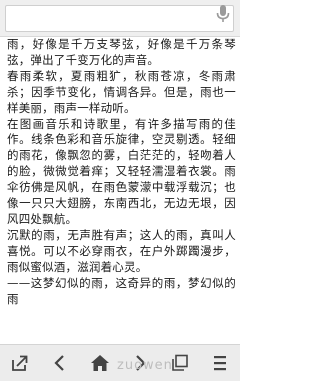 Image resolution: width=320 pixels, height=381 pixels. Describe the element at coordinates (60, 363) in the screenshot. I see `back-icon` at that location.